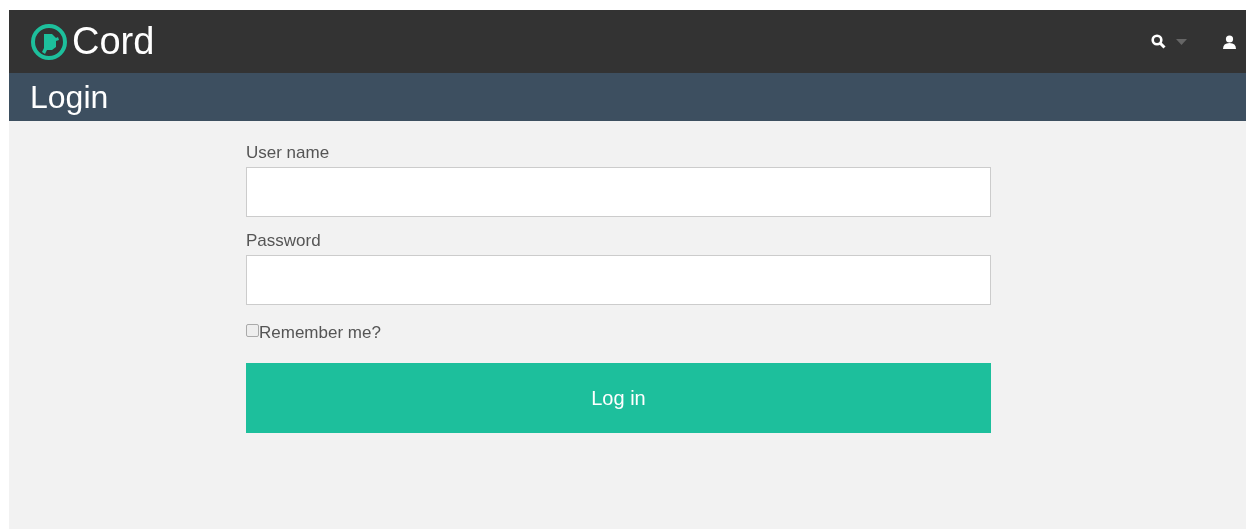 The height and width of the screenshot is (529, 1246). What do you see at coordinates (1181, 41) in the screenshot?
I see `caret-icon` at bounding box center [1181, 41].